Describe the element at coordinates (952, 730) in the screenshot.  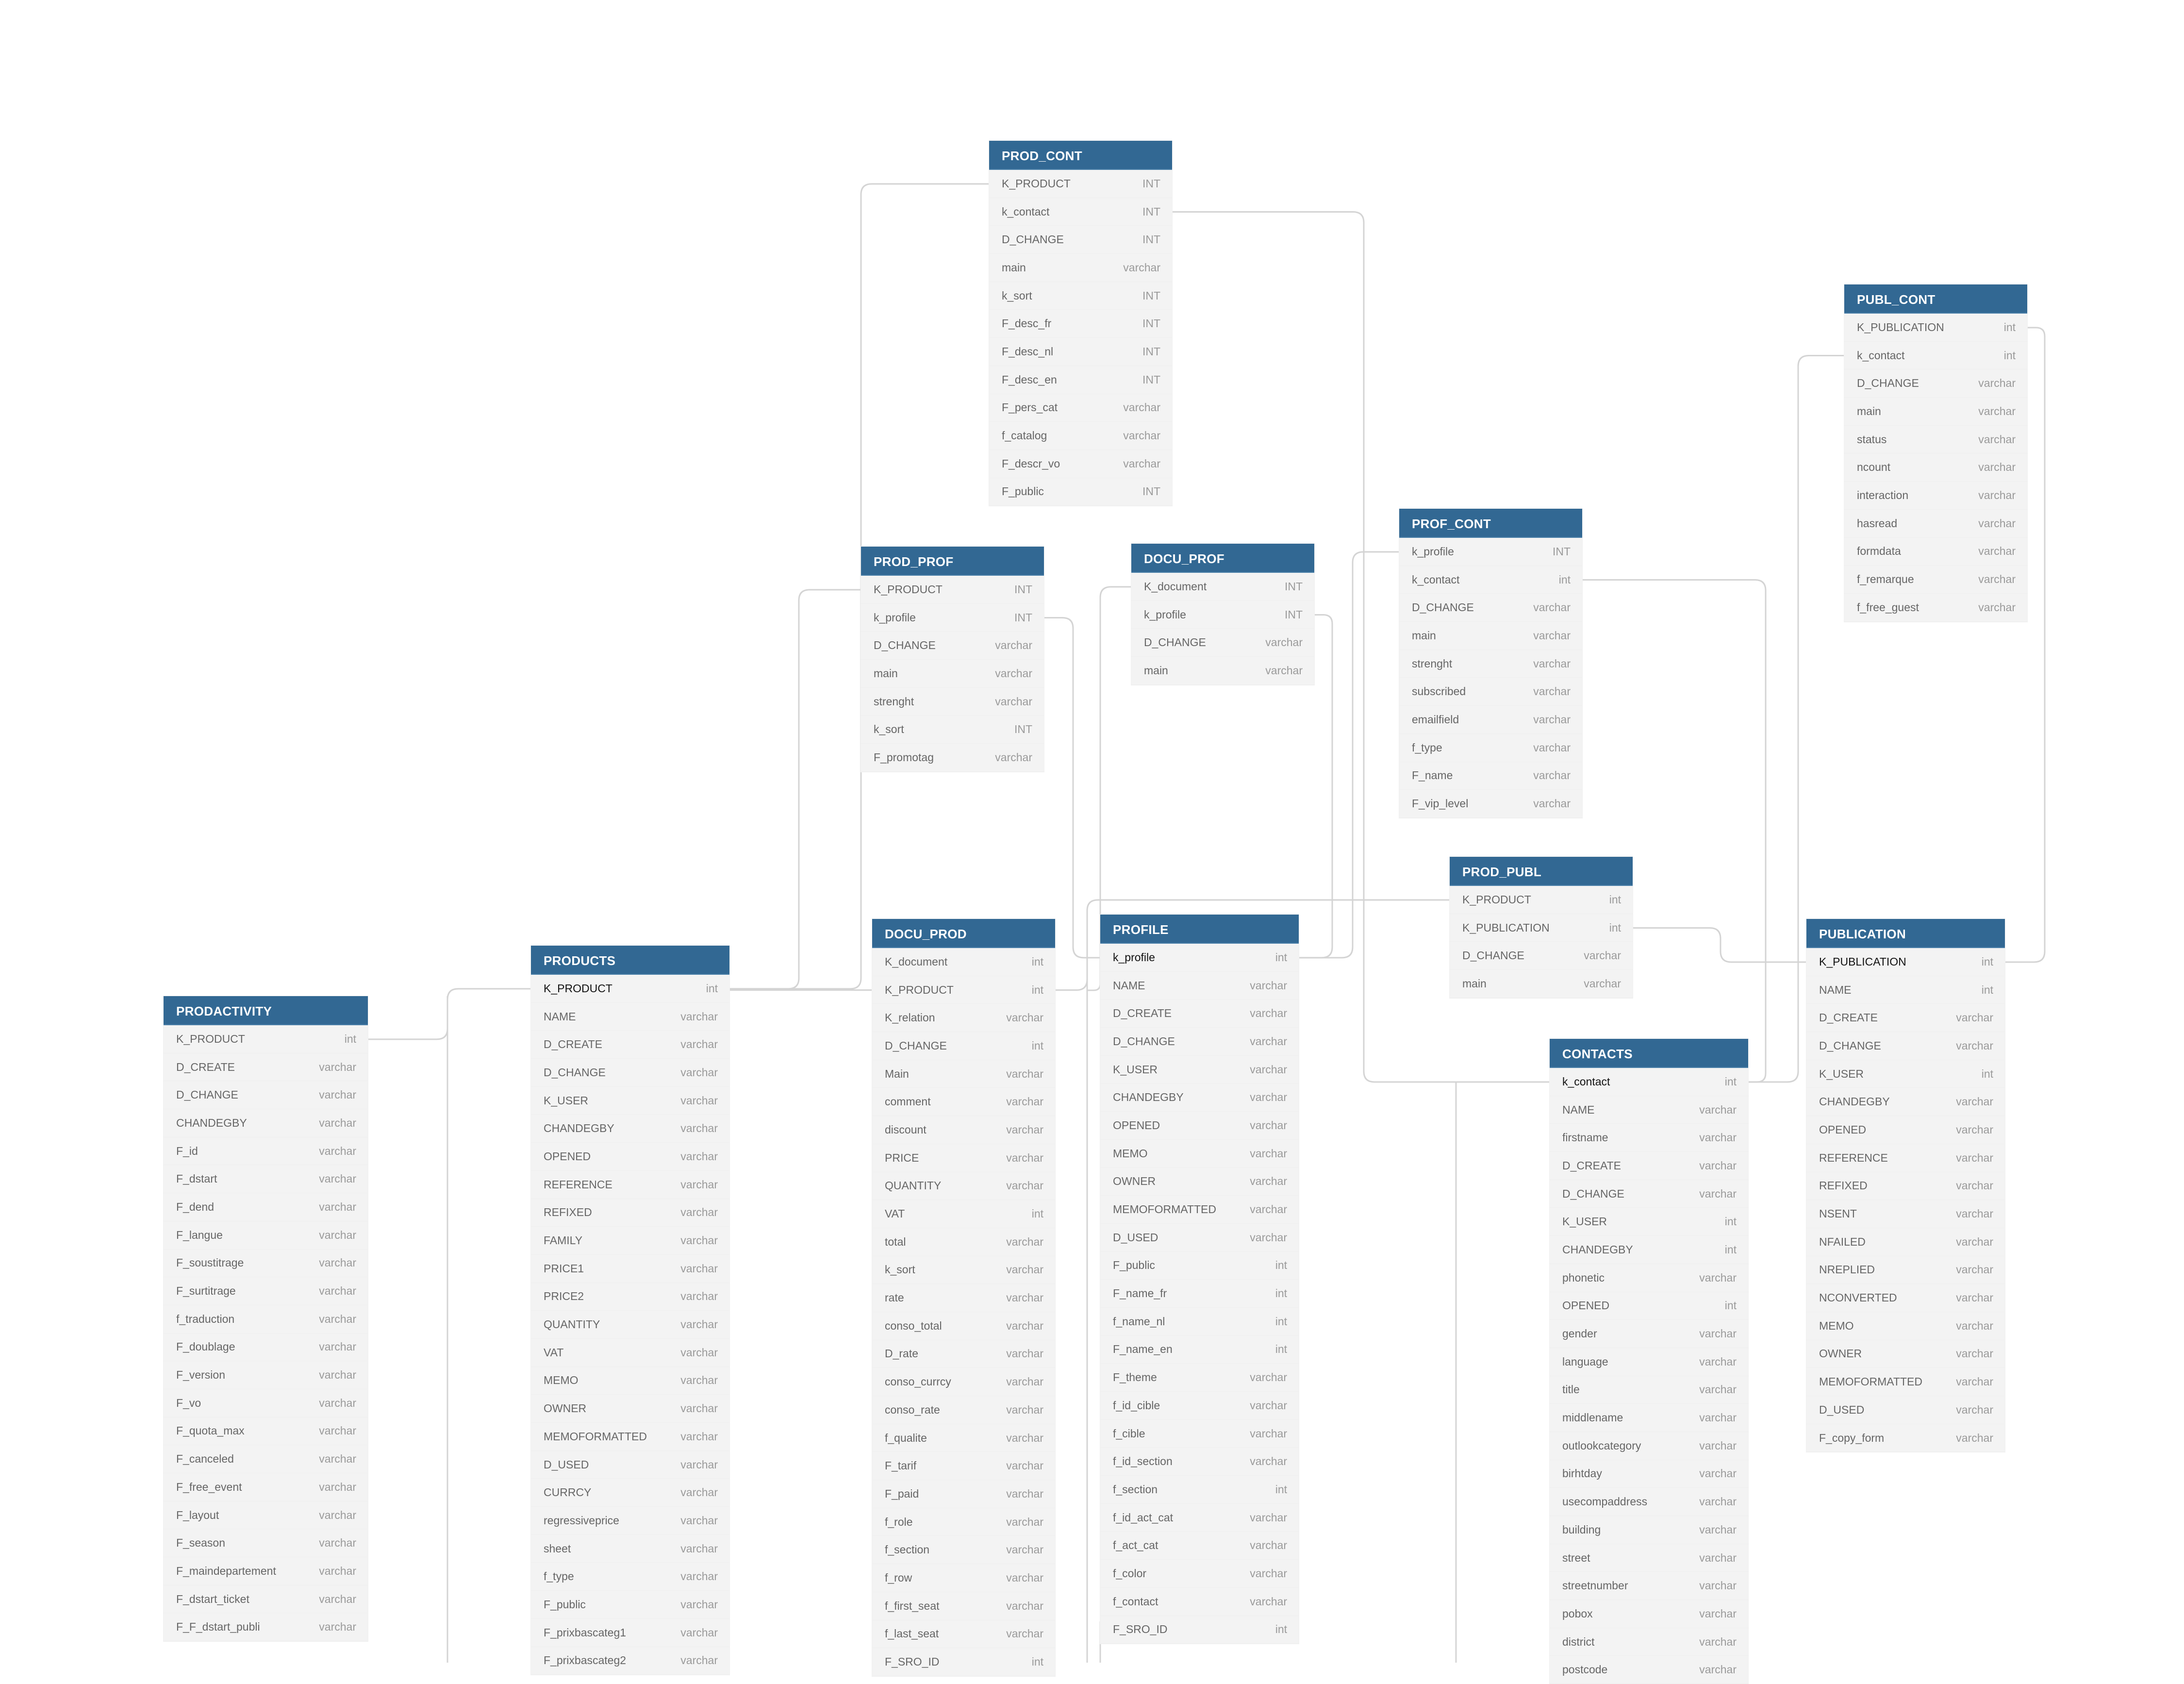
I see `field-row: k_sort INT` at that location.